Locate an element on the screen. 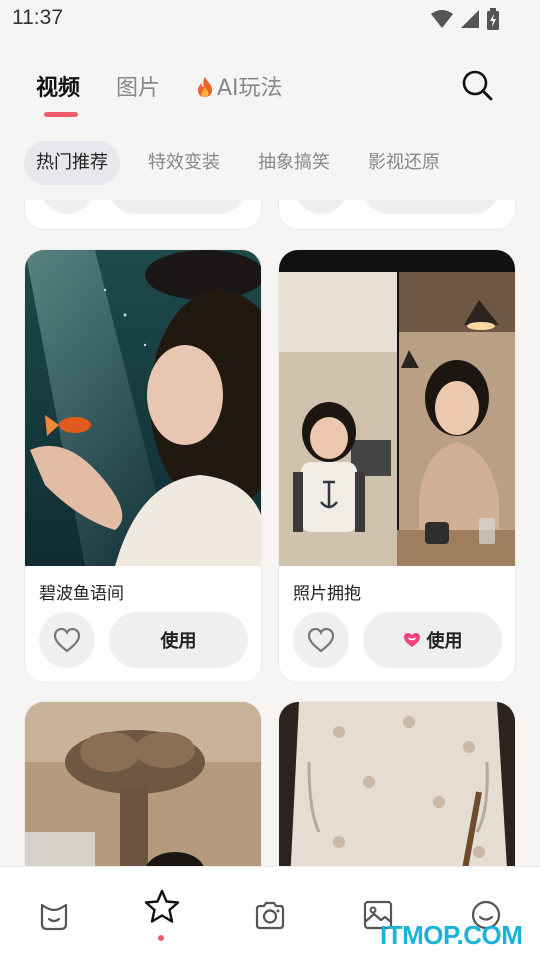  template-title: 照片拥抱 is located at coordinates (327, 594).